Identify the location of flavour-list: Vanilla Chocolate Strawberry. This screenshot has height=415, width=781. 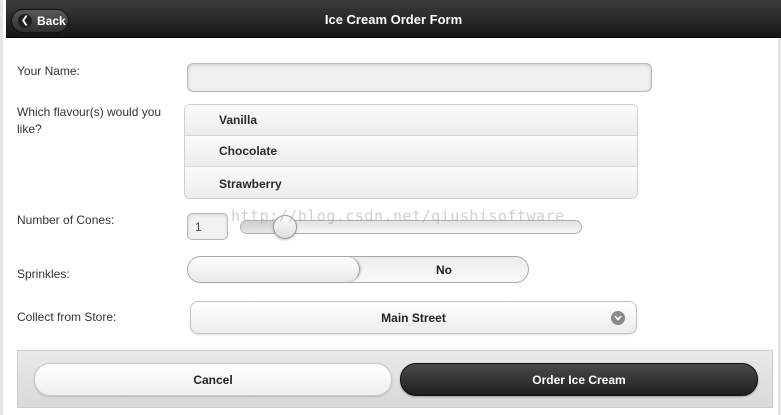
(411, 151).